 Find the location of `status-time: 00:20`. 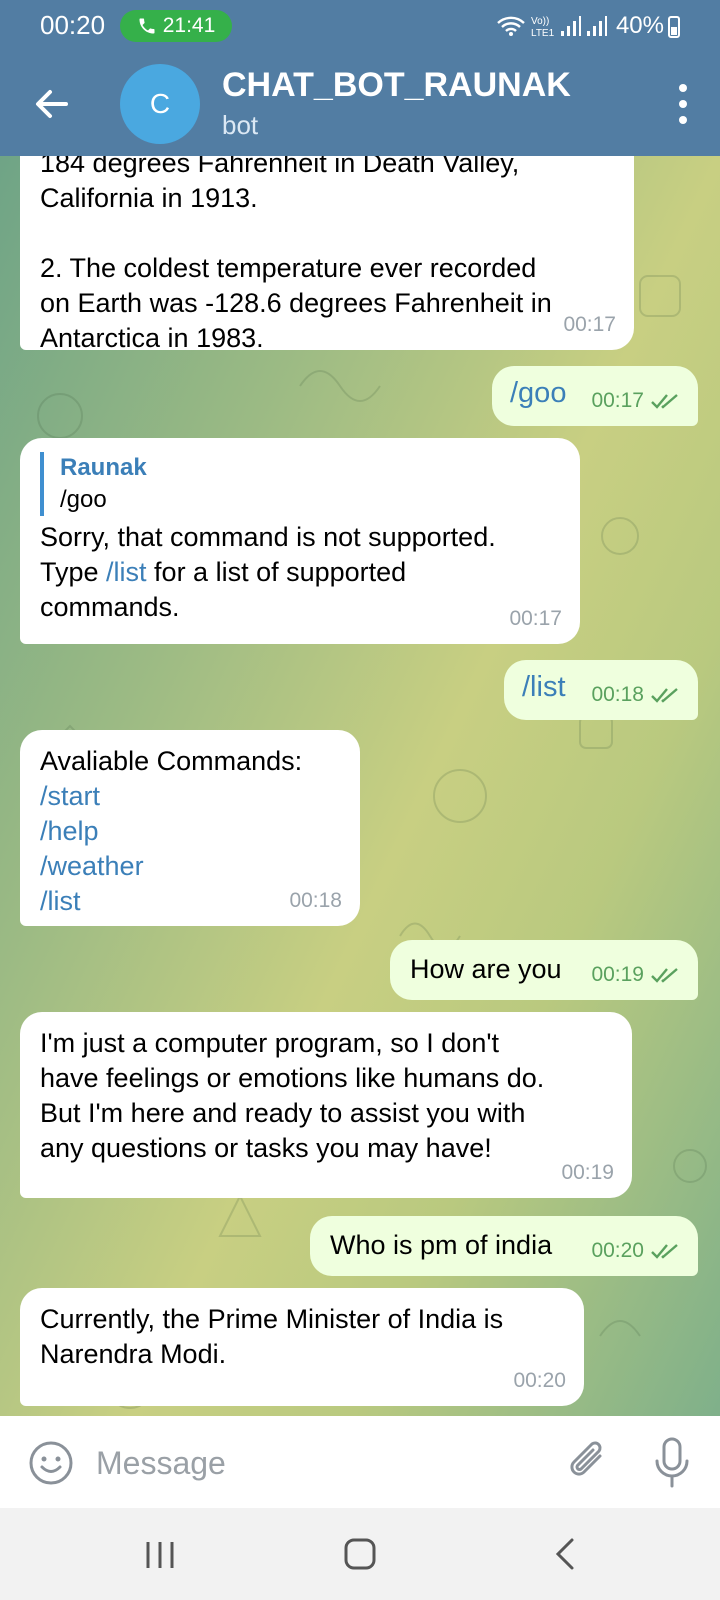

status-time: 00:20 is located at coordinates (73, 25).